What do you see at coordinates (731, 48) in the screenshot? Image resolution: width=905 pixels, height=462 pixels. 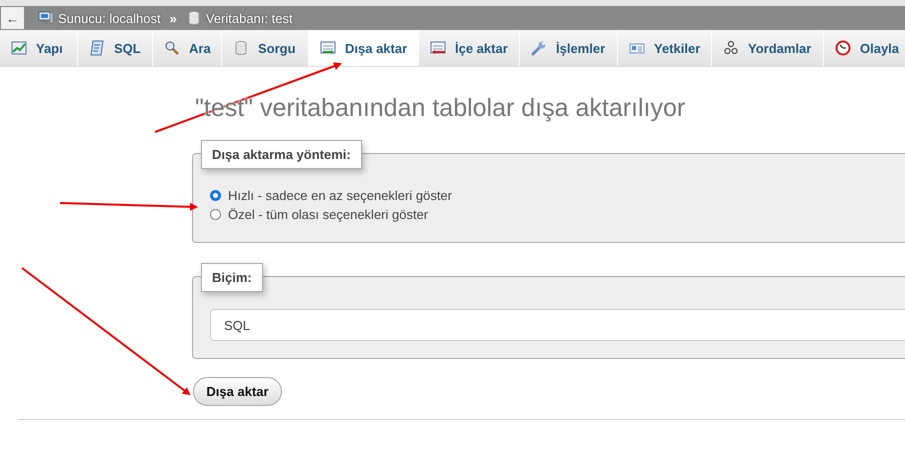 I see `gears-icon` at bounding box center [731, 48].